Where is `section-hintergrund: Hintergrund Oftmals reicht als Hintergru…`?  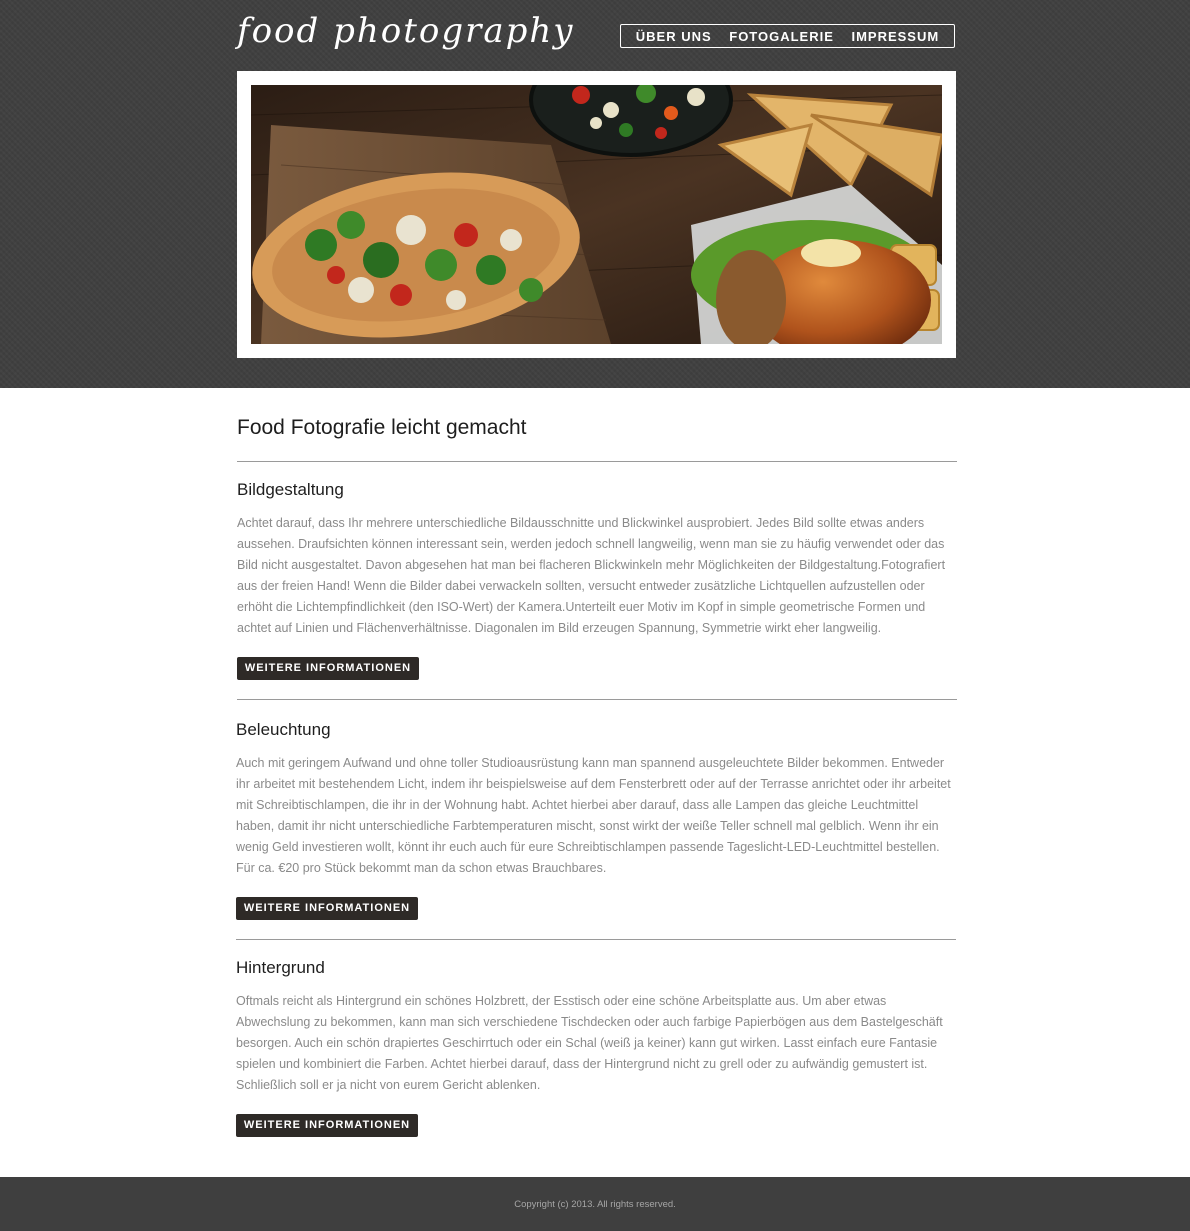
section-hintergrund: Hintergrund Oftmals reicht als Hintergru… is located at coordinates (596, 1027).